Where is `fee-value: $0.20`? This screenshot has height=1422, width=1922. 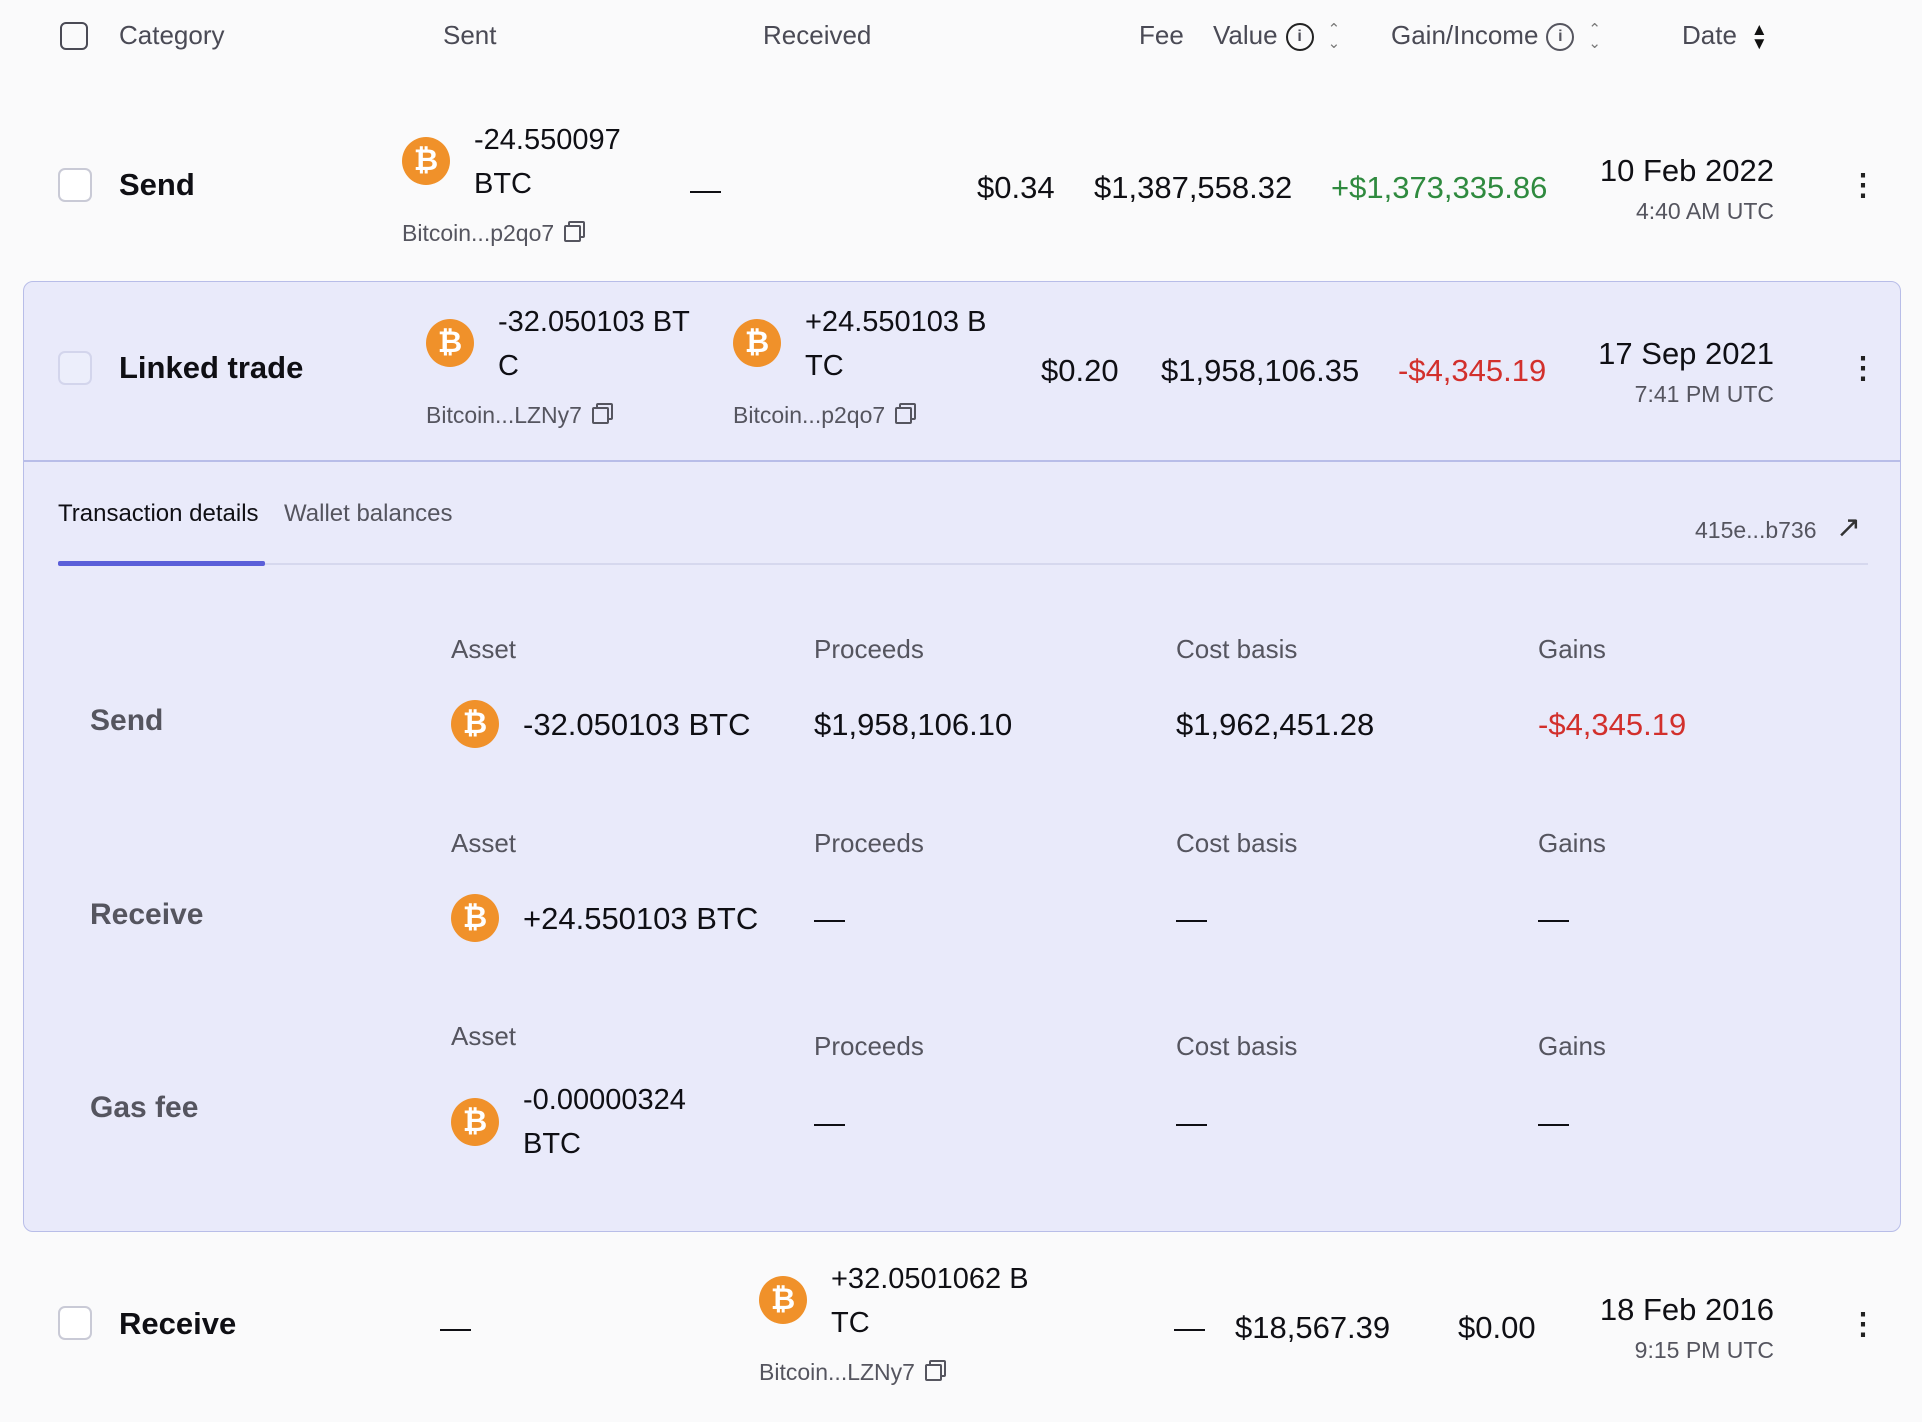
fee-value: $0.20 is located at coordinates (1080, 370).